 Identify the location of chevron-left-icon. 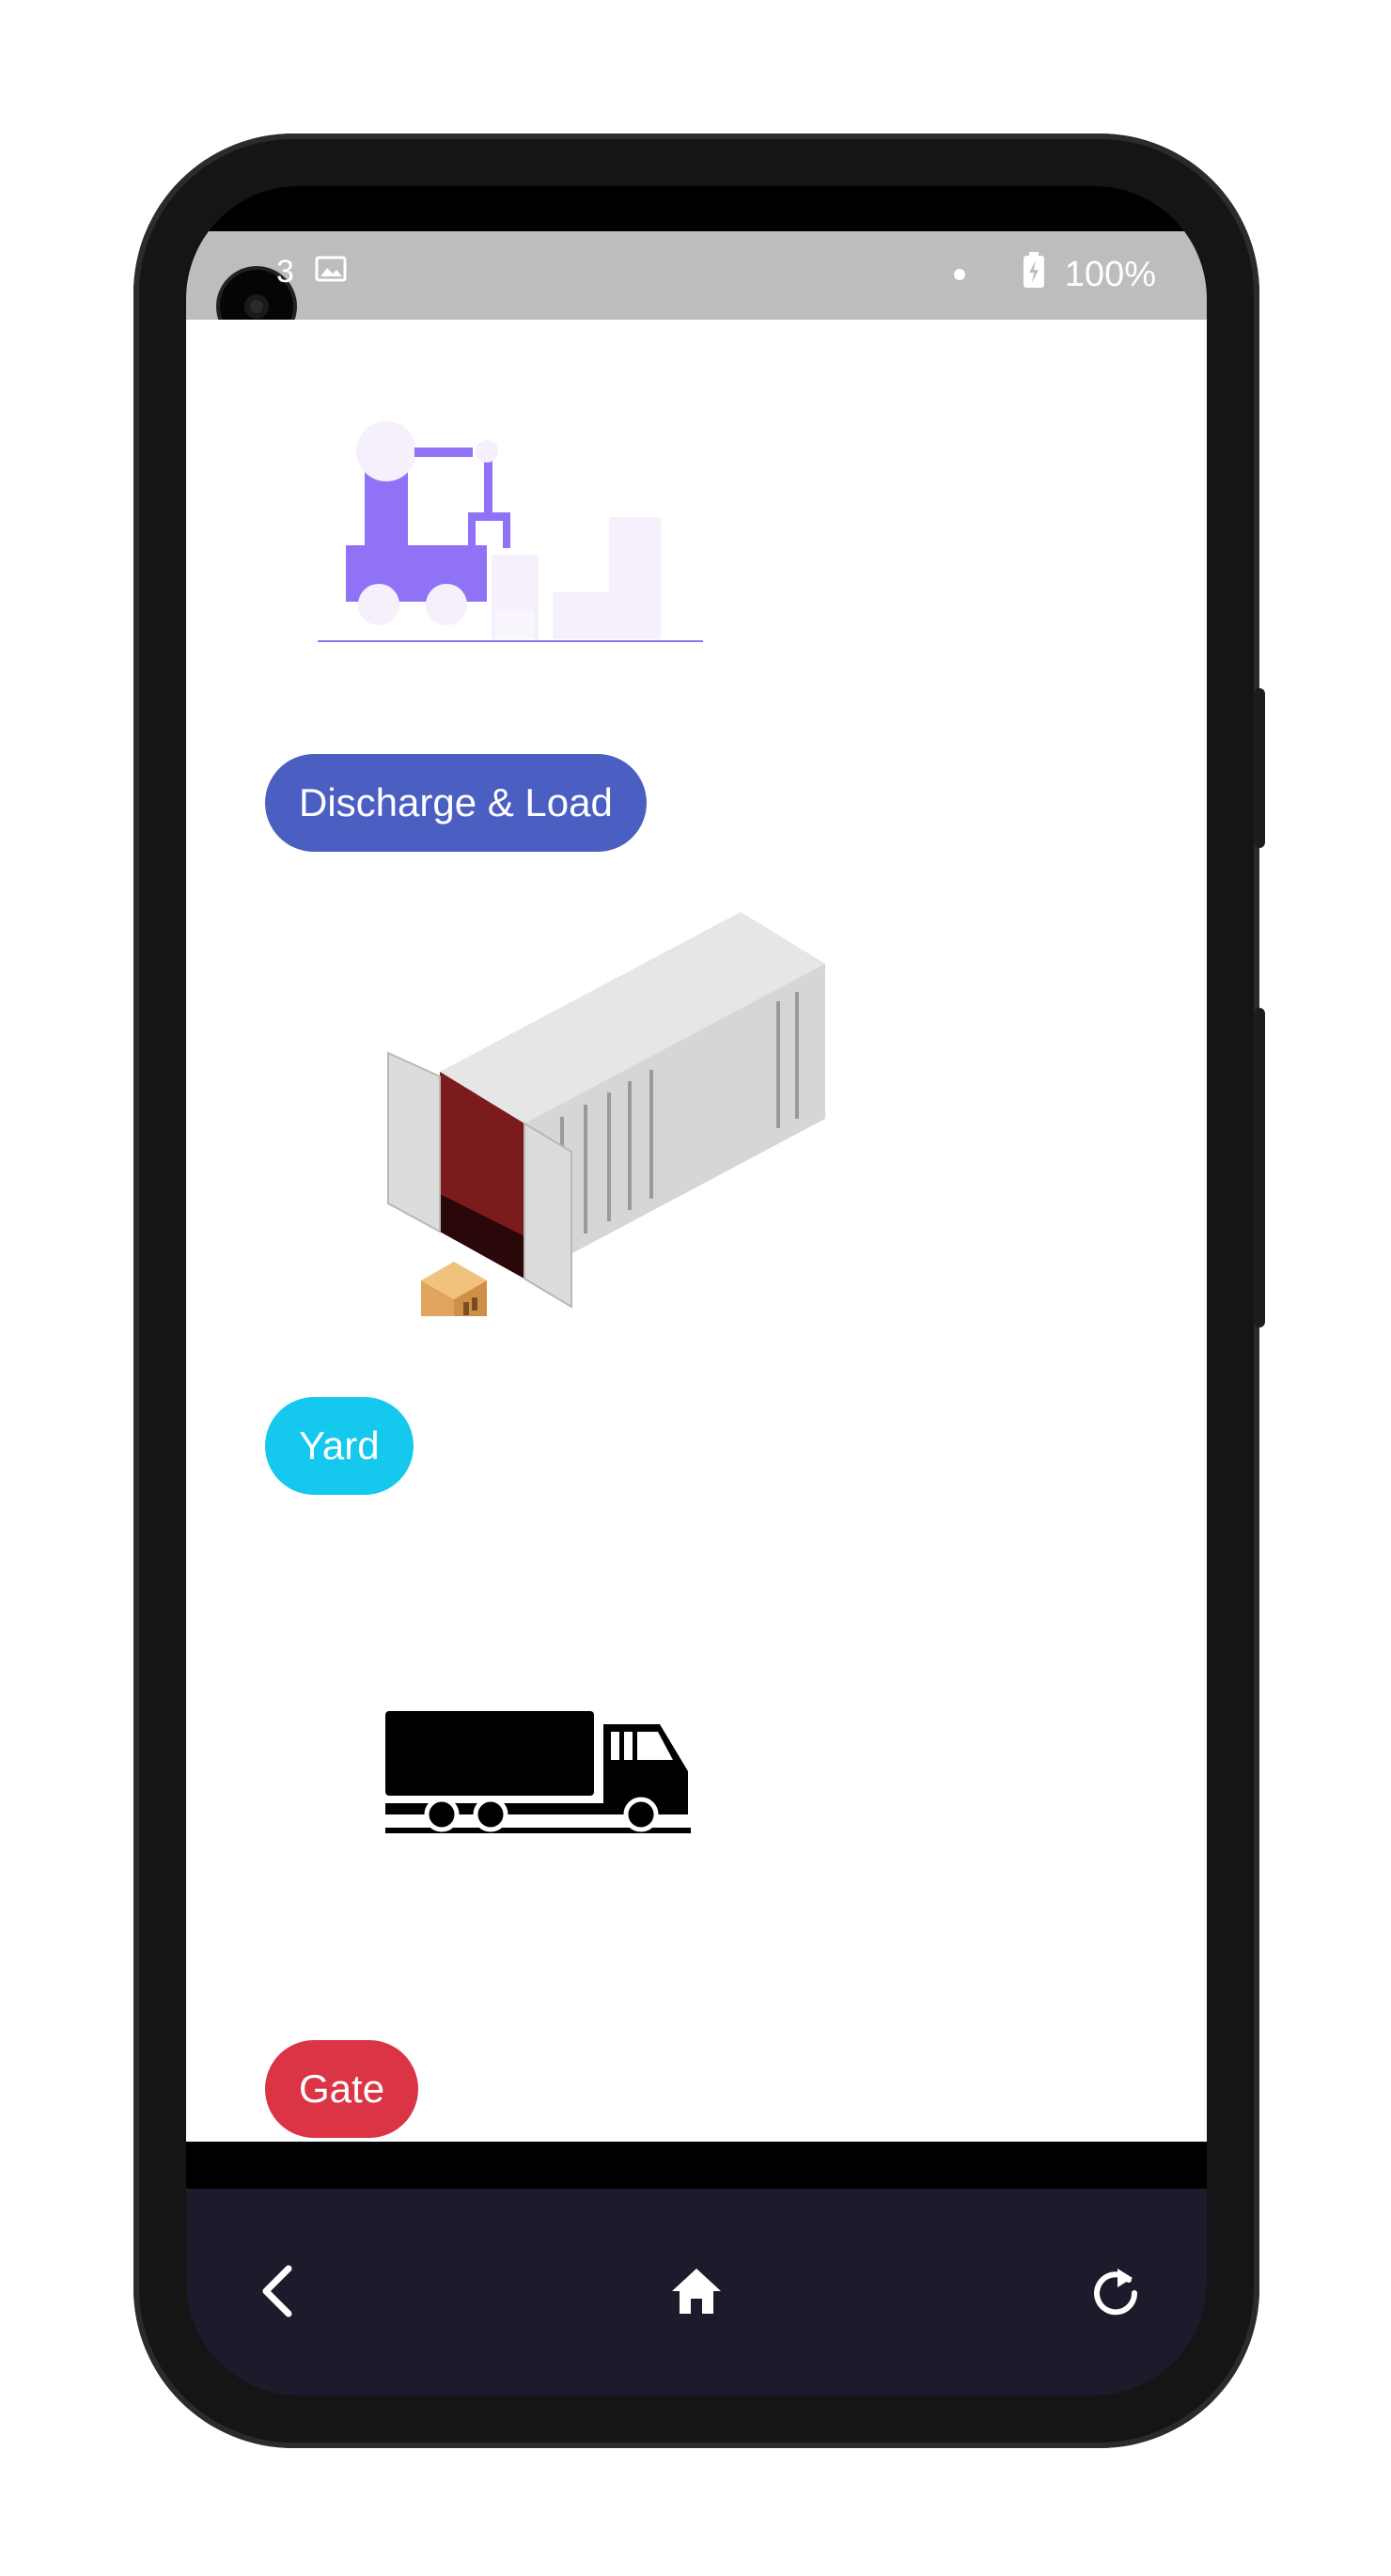
(277, 2293).